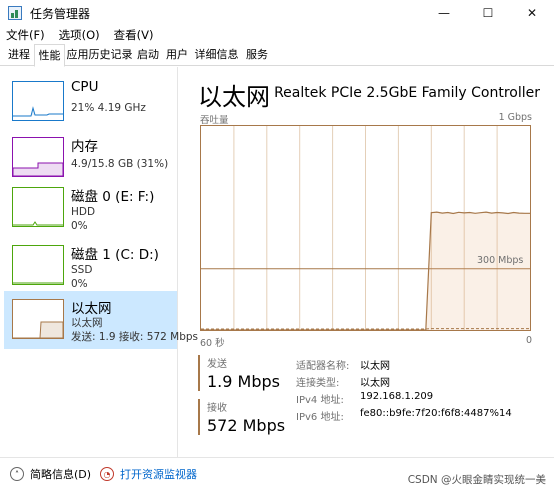  What do you see at coordinates (90, 101) in the screenshot?
I see `resource-item-cpu: CPU 21% 4.19 GHz` at bounding box center [90, 101].